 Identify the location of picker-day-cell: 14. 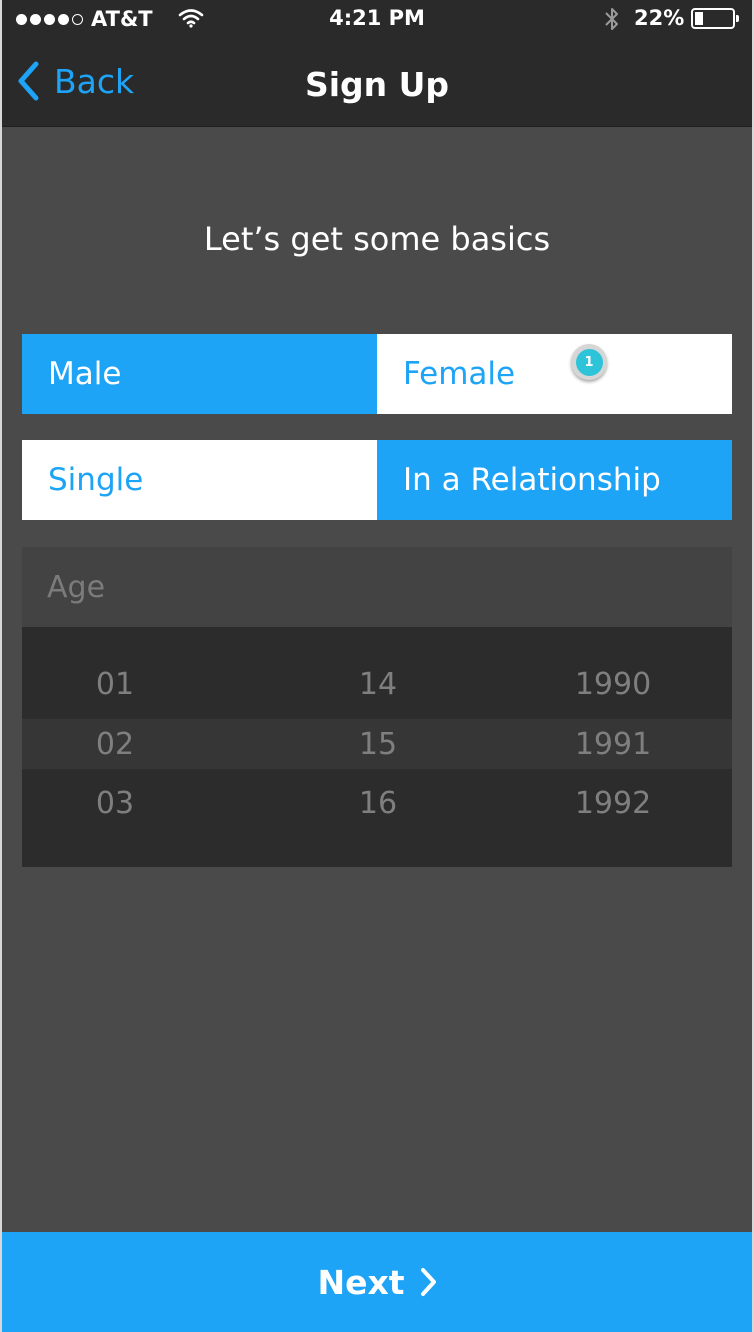
(378, 684).